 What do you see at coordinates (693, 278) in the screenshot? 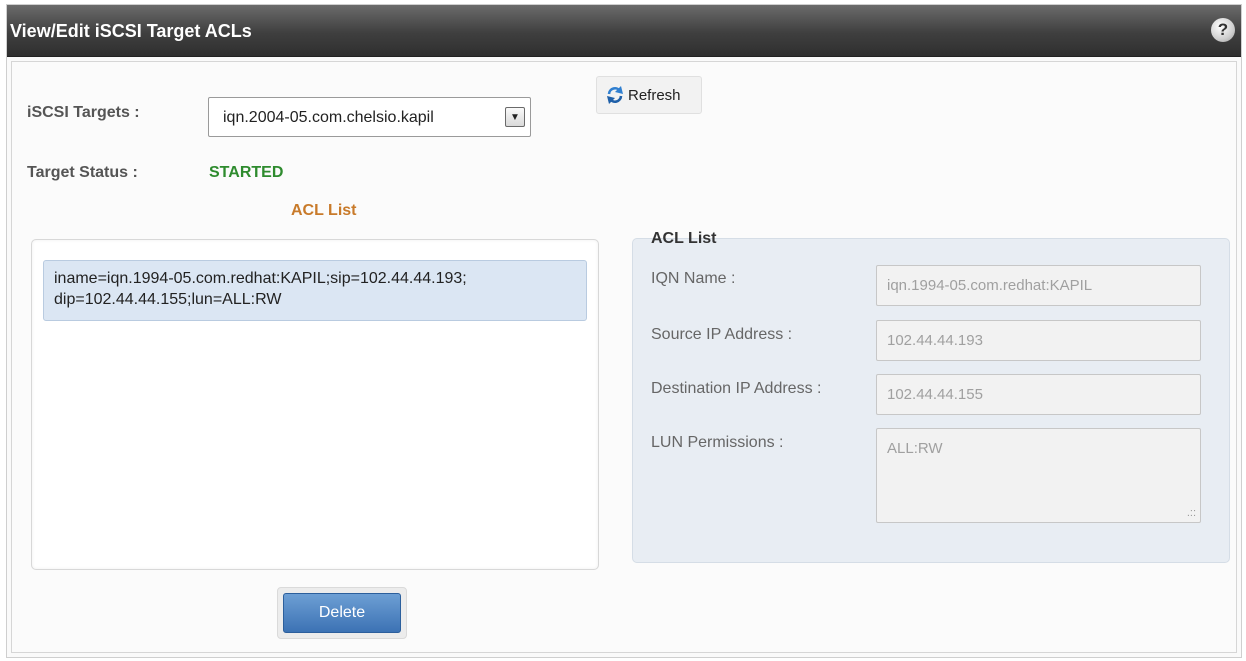
I see `iqn-name-label: IQN Name :` at bounding box center [693, 278].